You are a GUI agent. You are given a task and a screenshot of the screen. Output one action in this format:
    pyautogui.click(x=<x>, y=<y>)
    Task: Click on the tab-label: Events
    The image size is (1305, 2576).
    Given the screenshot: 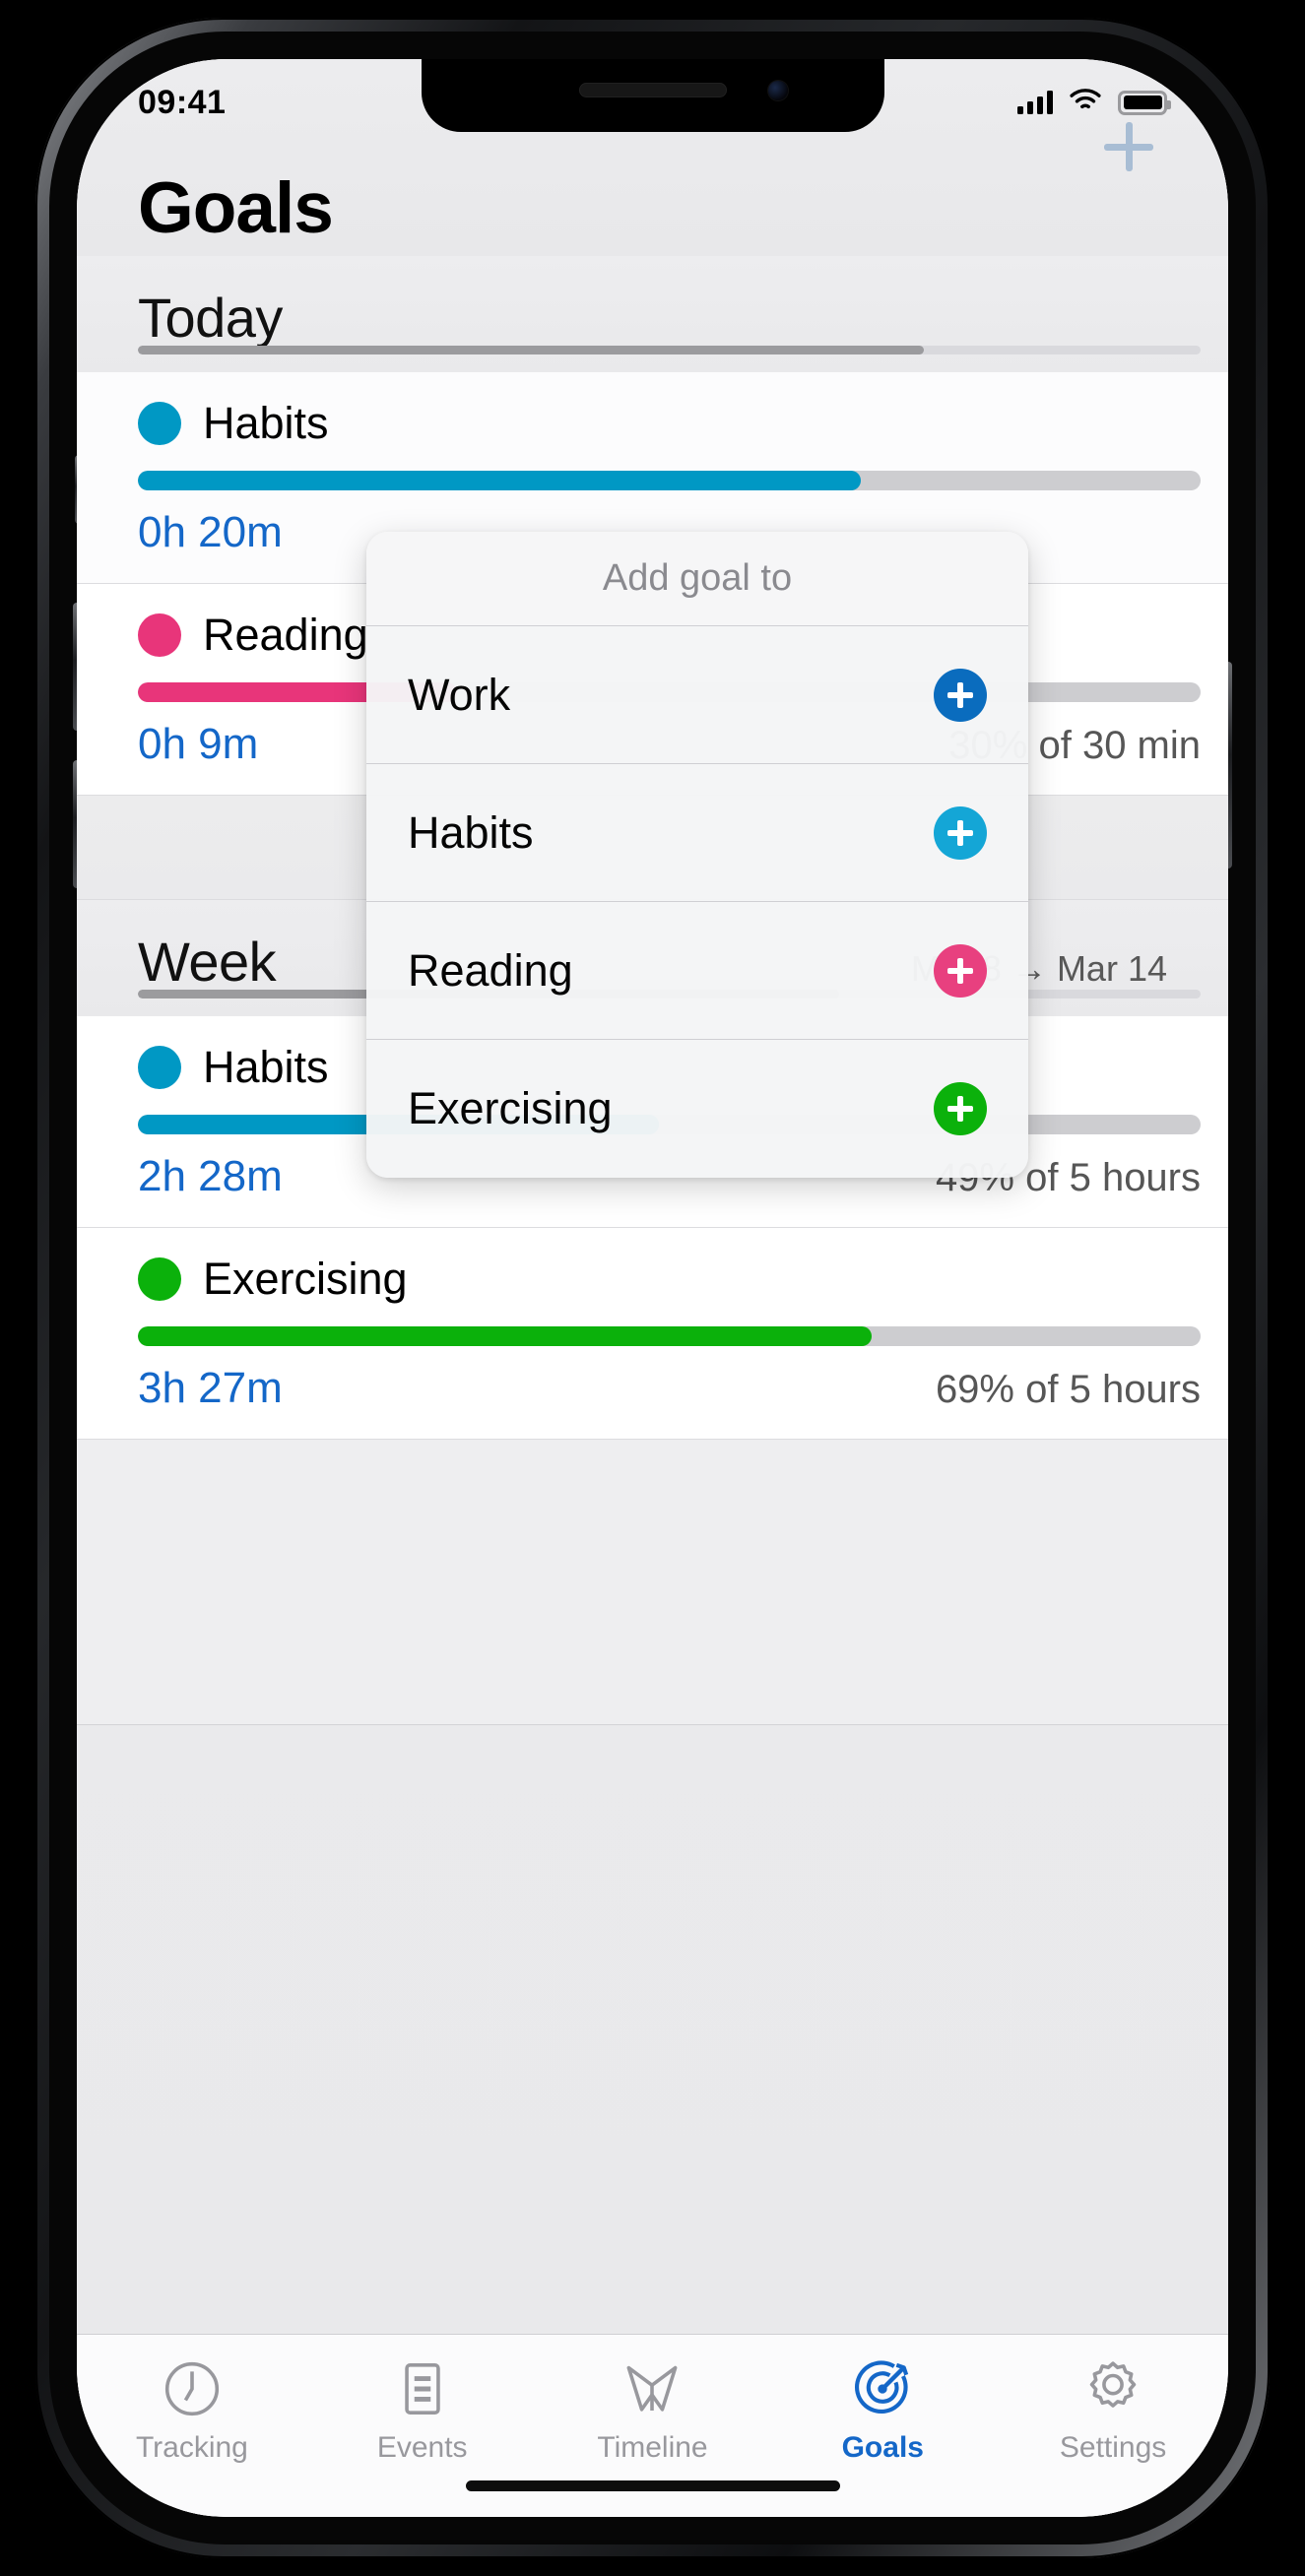 What is the action you would take?
    pyautogui.click(x=422, y=2447)
    